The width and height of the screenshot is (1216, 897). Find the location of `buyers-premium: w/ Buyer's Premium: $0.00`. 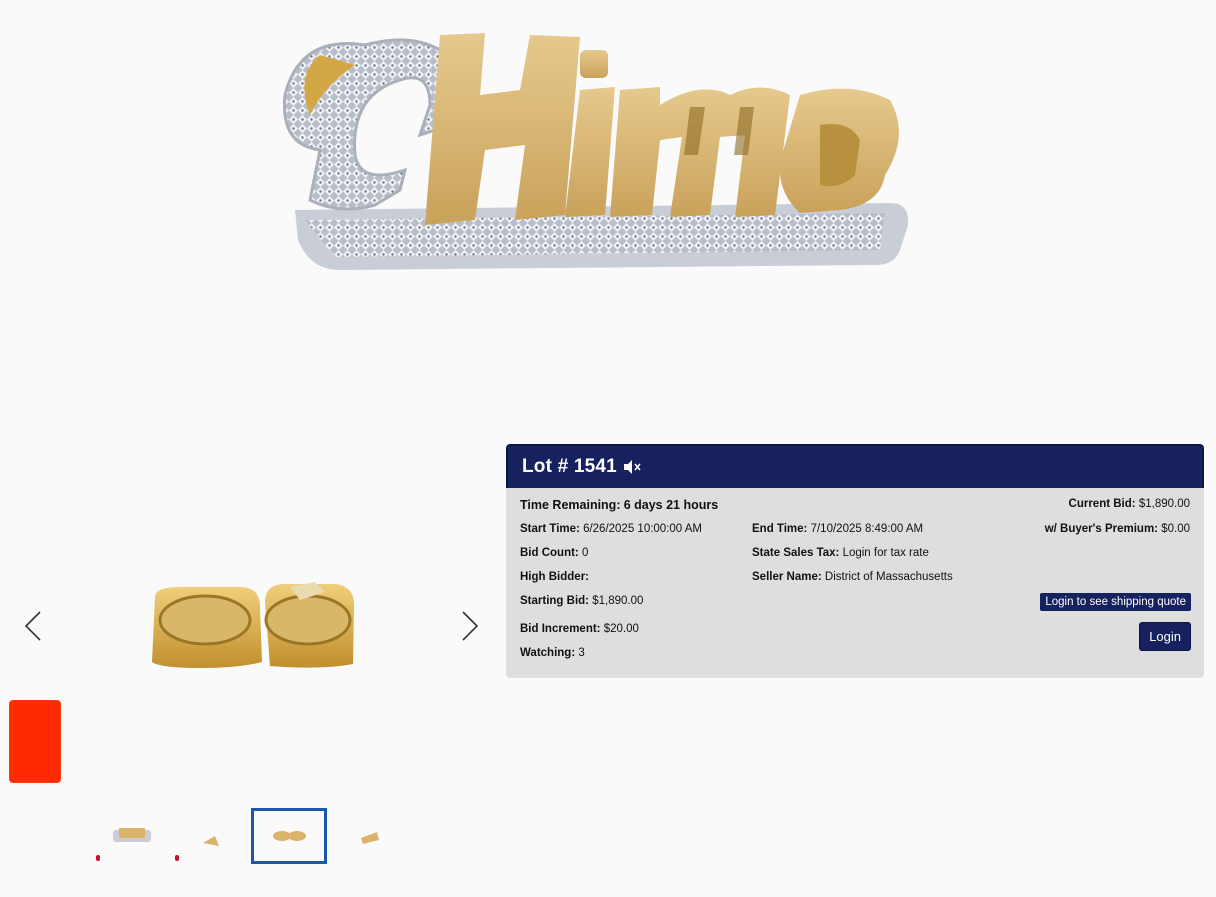

buyers-premium: w/ Buyer's Premium: $0.00 is located at coordinates (1117, 529).